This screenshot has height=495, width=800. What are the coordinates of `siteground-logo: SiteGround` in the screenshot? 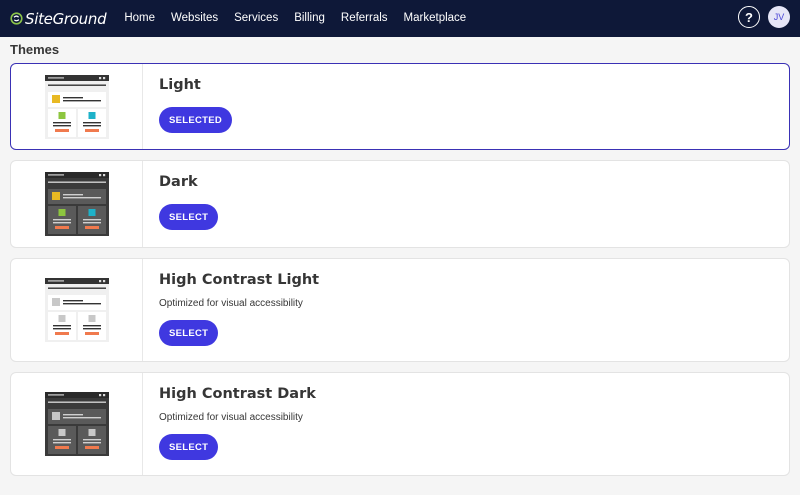 It's located at (58, 18).